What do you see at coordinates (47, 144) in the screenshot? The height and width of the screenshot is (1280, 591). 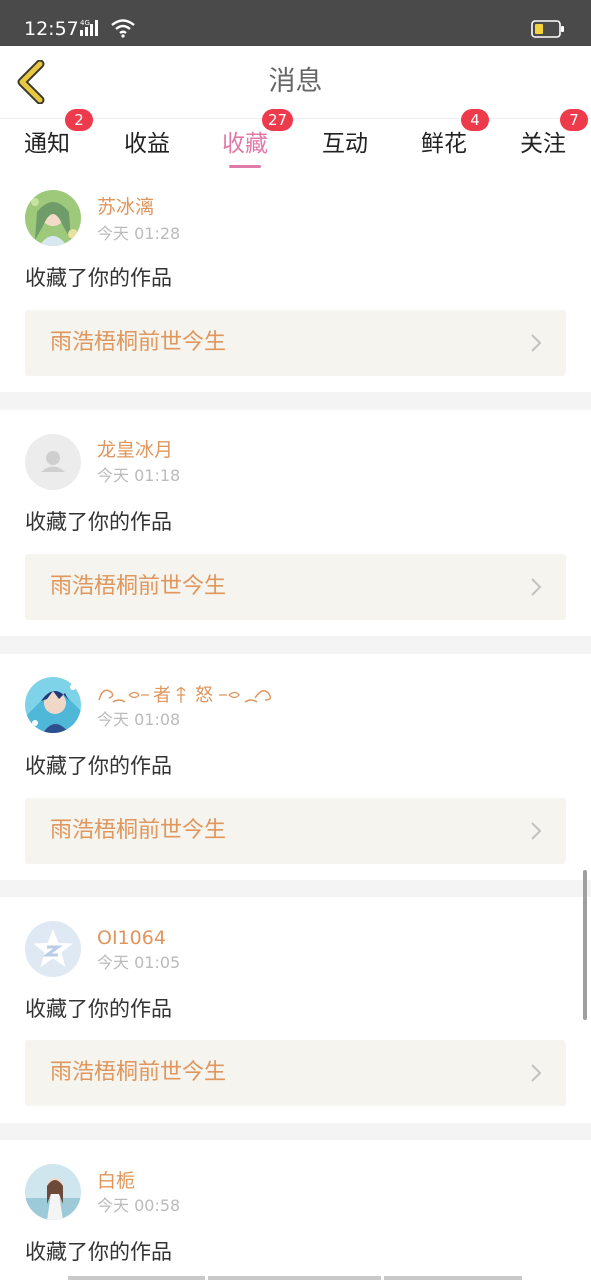 I see `tab-label: 通知` at bounding box center [47, 144].